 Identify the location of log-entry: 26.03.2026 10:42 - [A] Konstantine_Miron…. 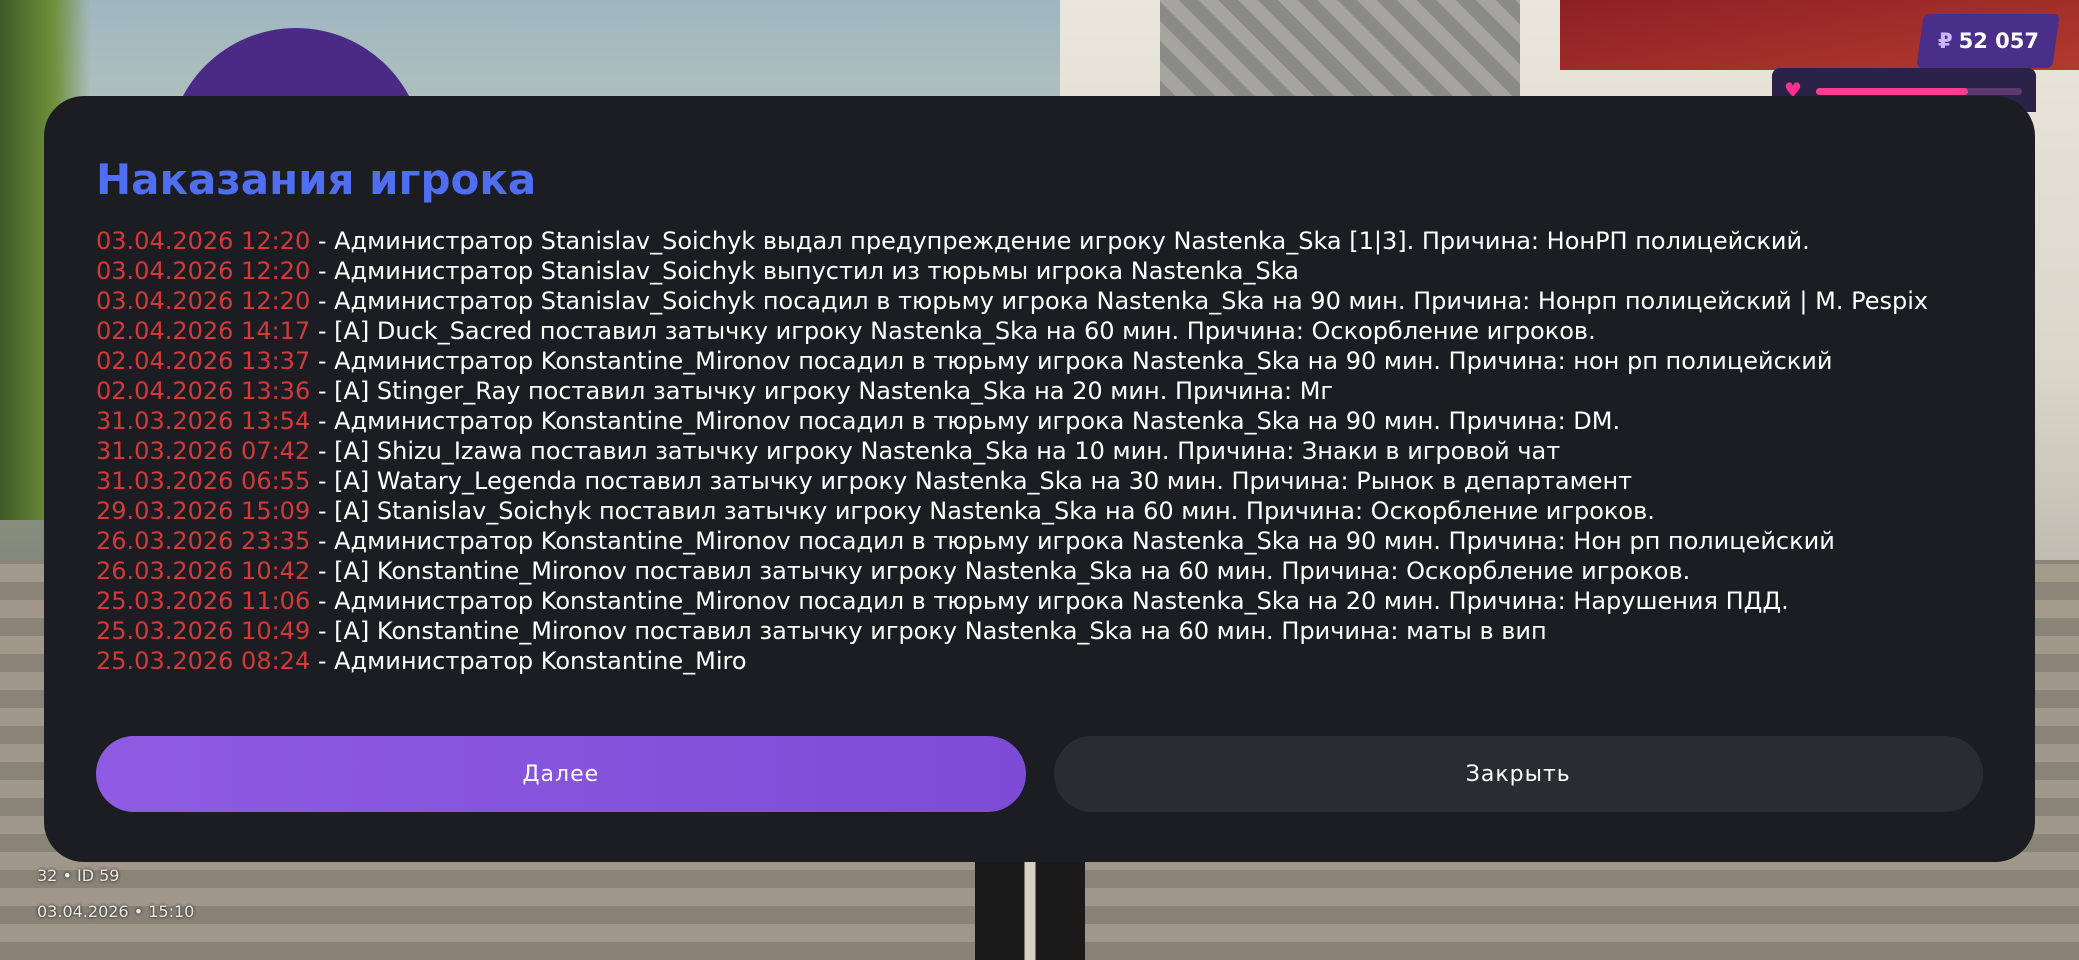
(1039, 571).